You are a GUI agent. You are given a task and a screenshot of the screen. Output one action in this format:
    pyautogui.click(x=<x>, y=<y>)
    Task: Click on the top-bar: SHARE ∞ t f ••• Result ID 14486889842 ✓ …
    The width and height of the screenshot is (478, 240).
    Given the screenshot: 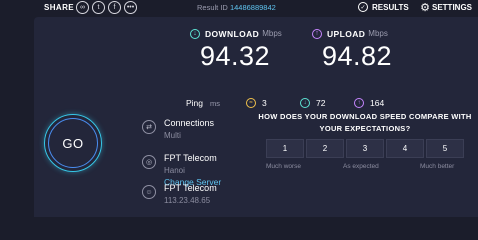 What is the action you would take?
    pyautogui.click(x=239, y=8)
    